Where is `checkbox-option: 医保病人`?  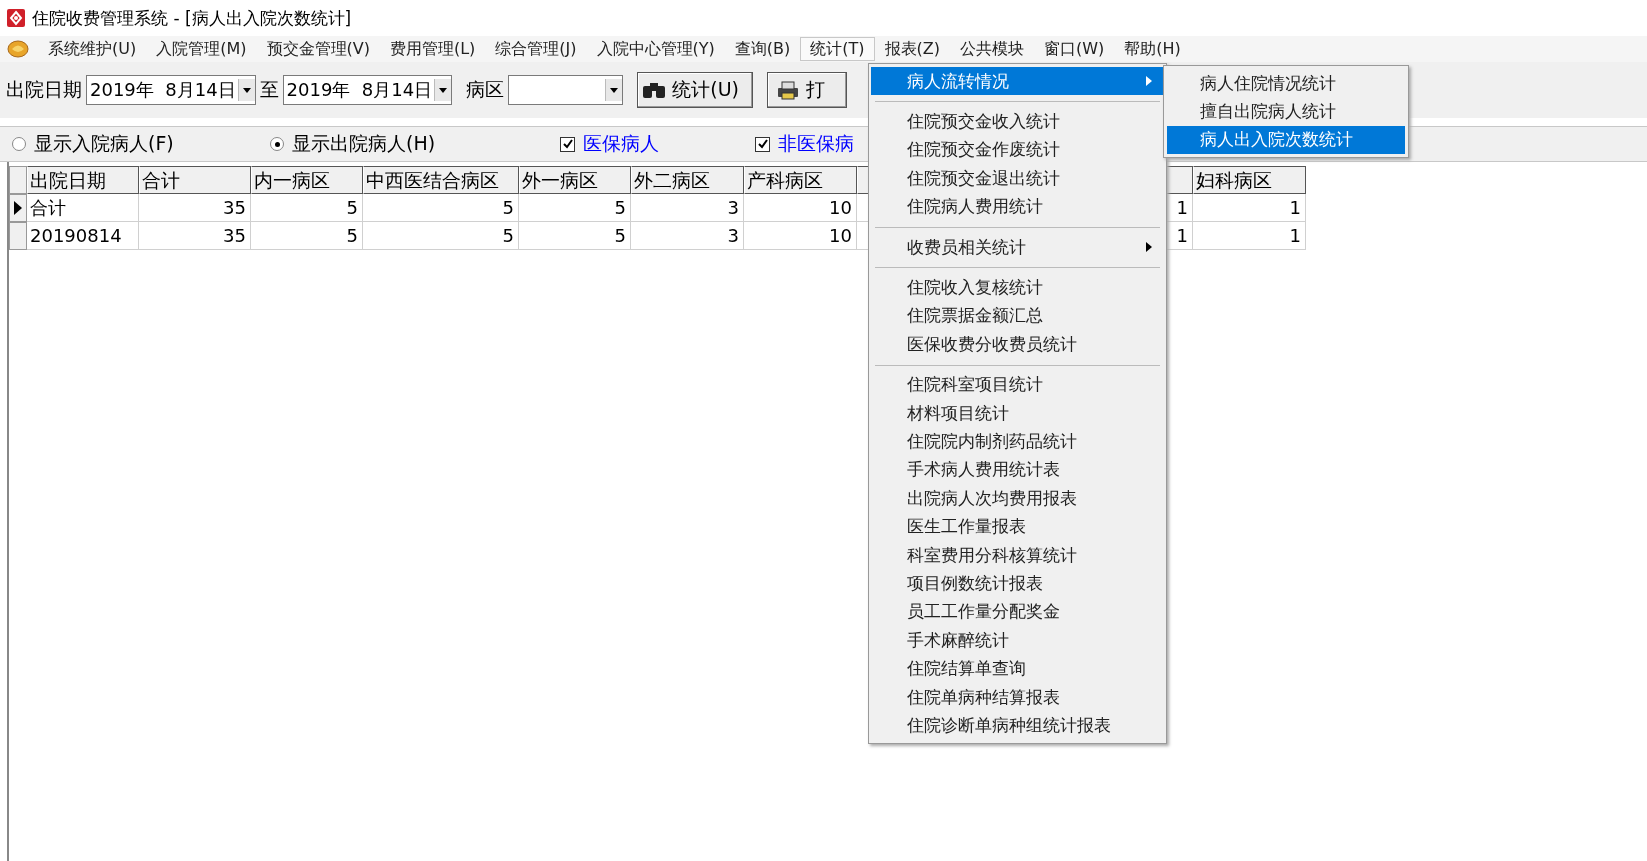 checkbox-option: 医保病人 is located at coordinates (657, 144).